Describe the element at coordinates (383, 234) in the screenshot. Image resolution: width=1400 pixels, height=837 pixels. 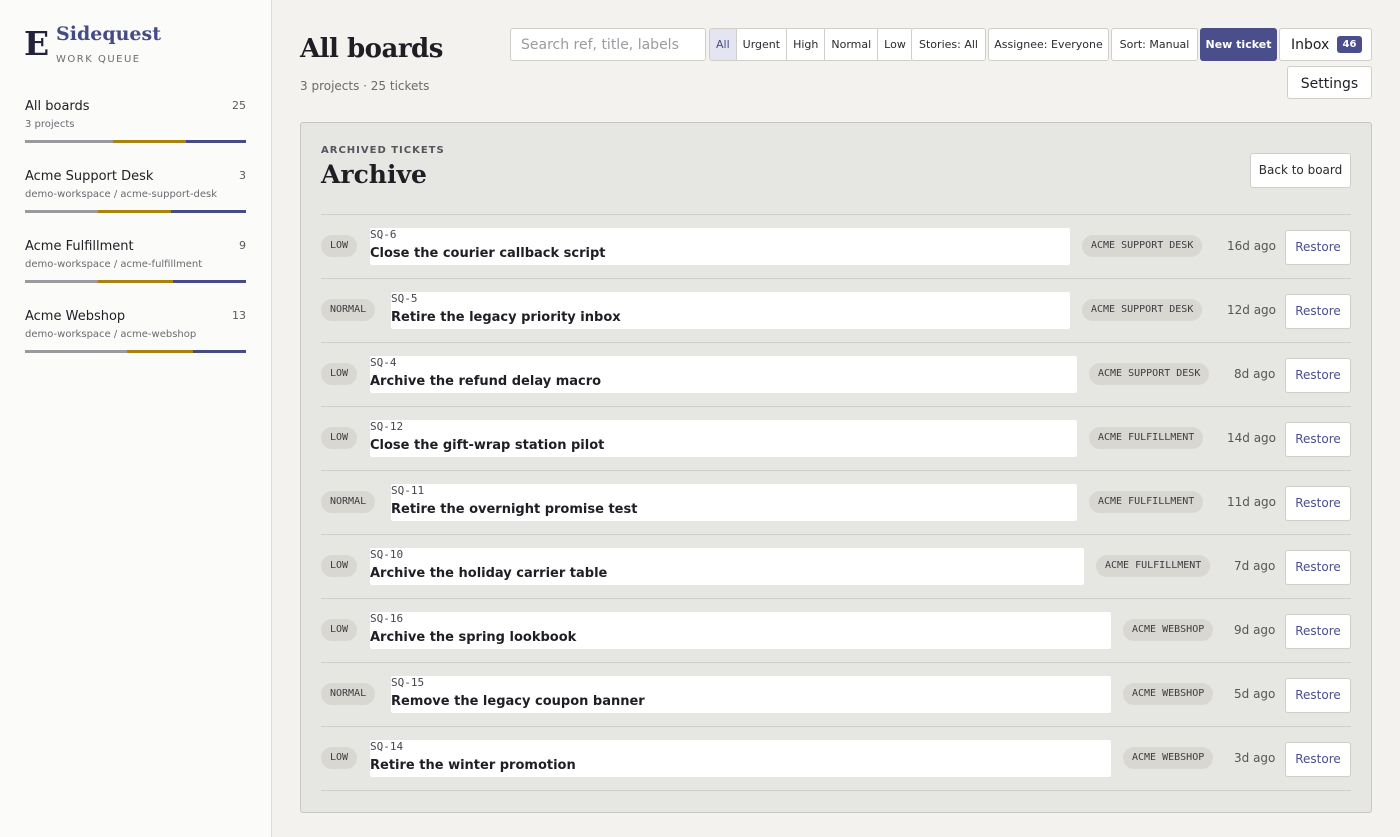
I see `ticket-ref: SQ-6` at that location.